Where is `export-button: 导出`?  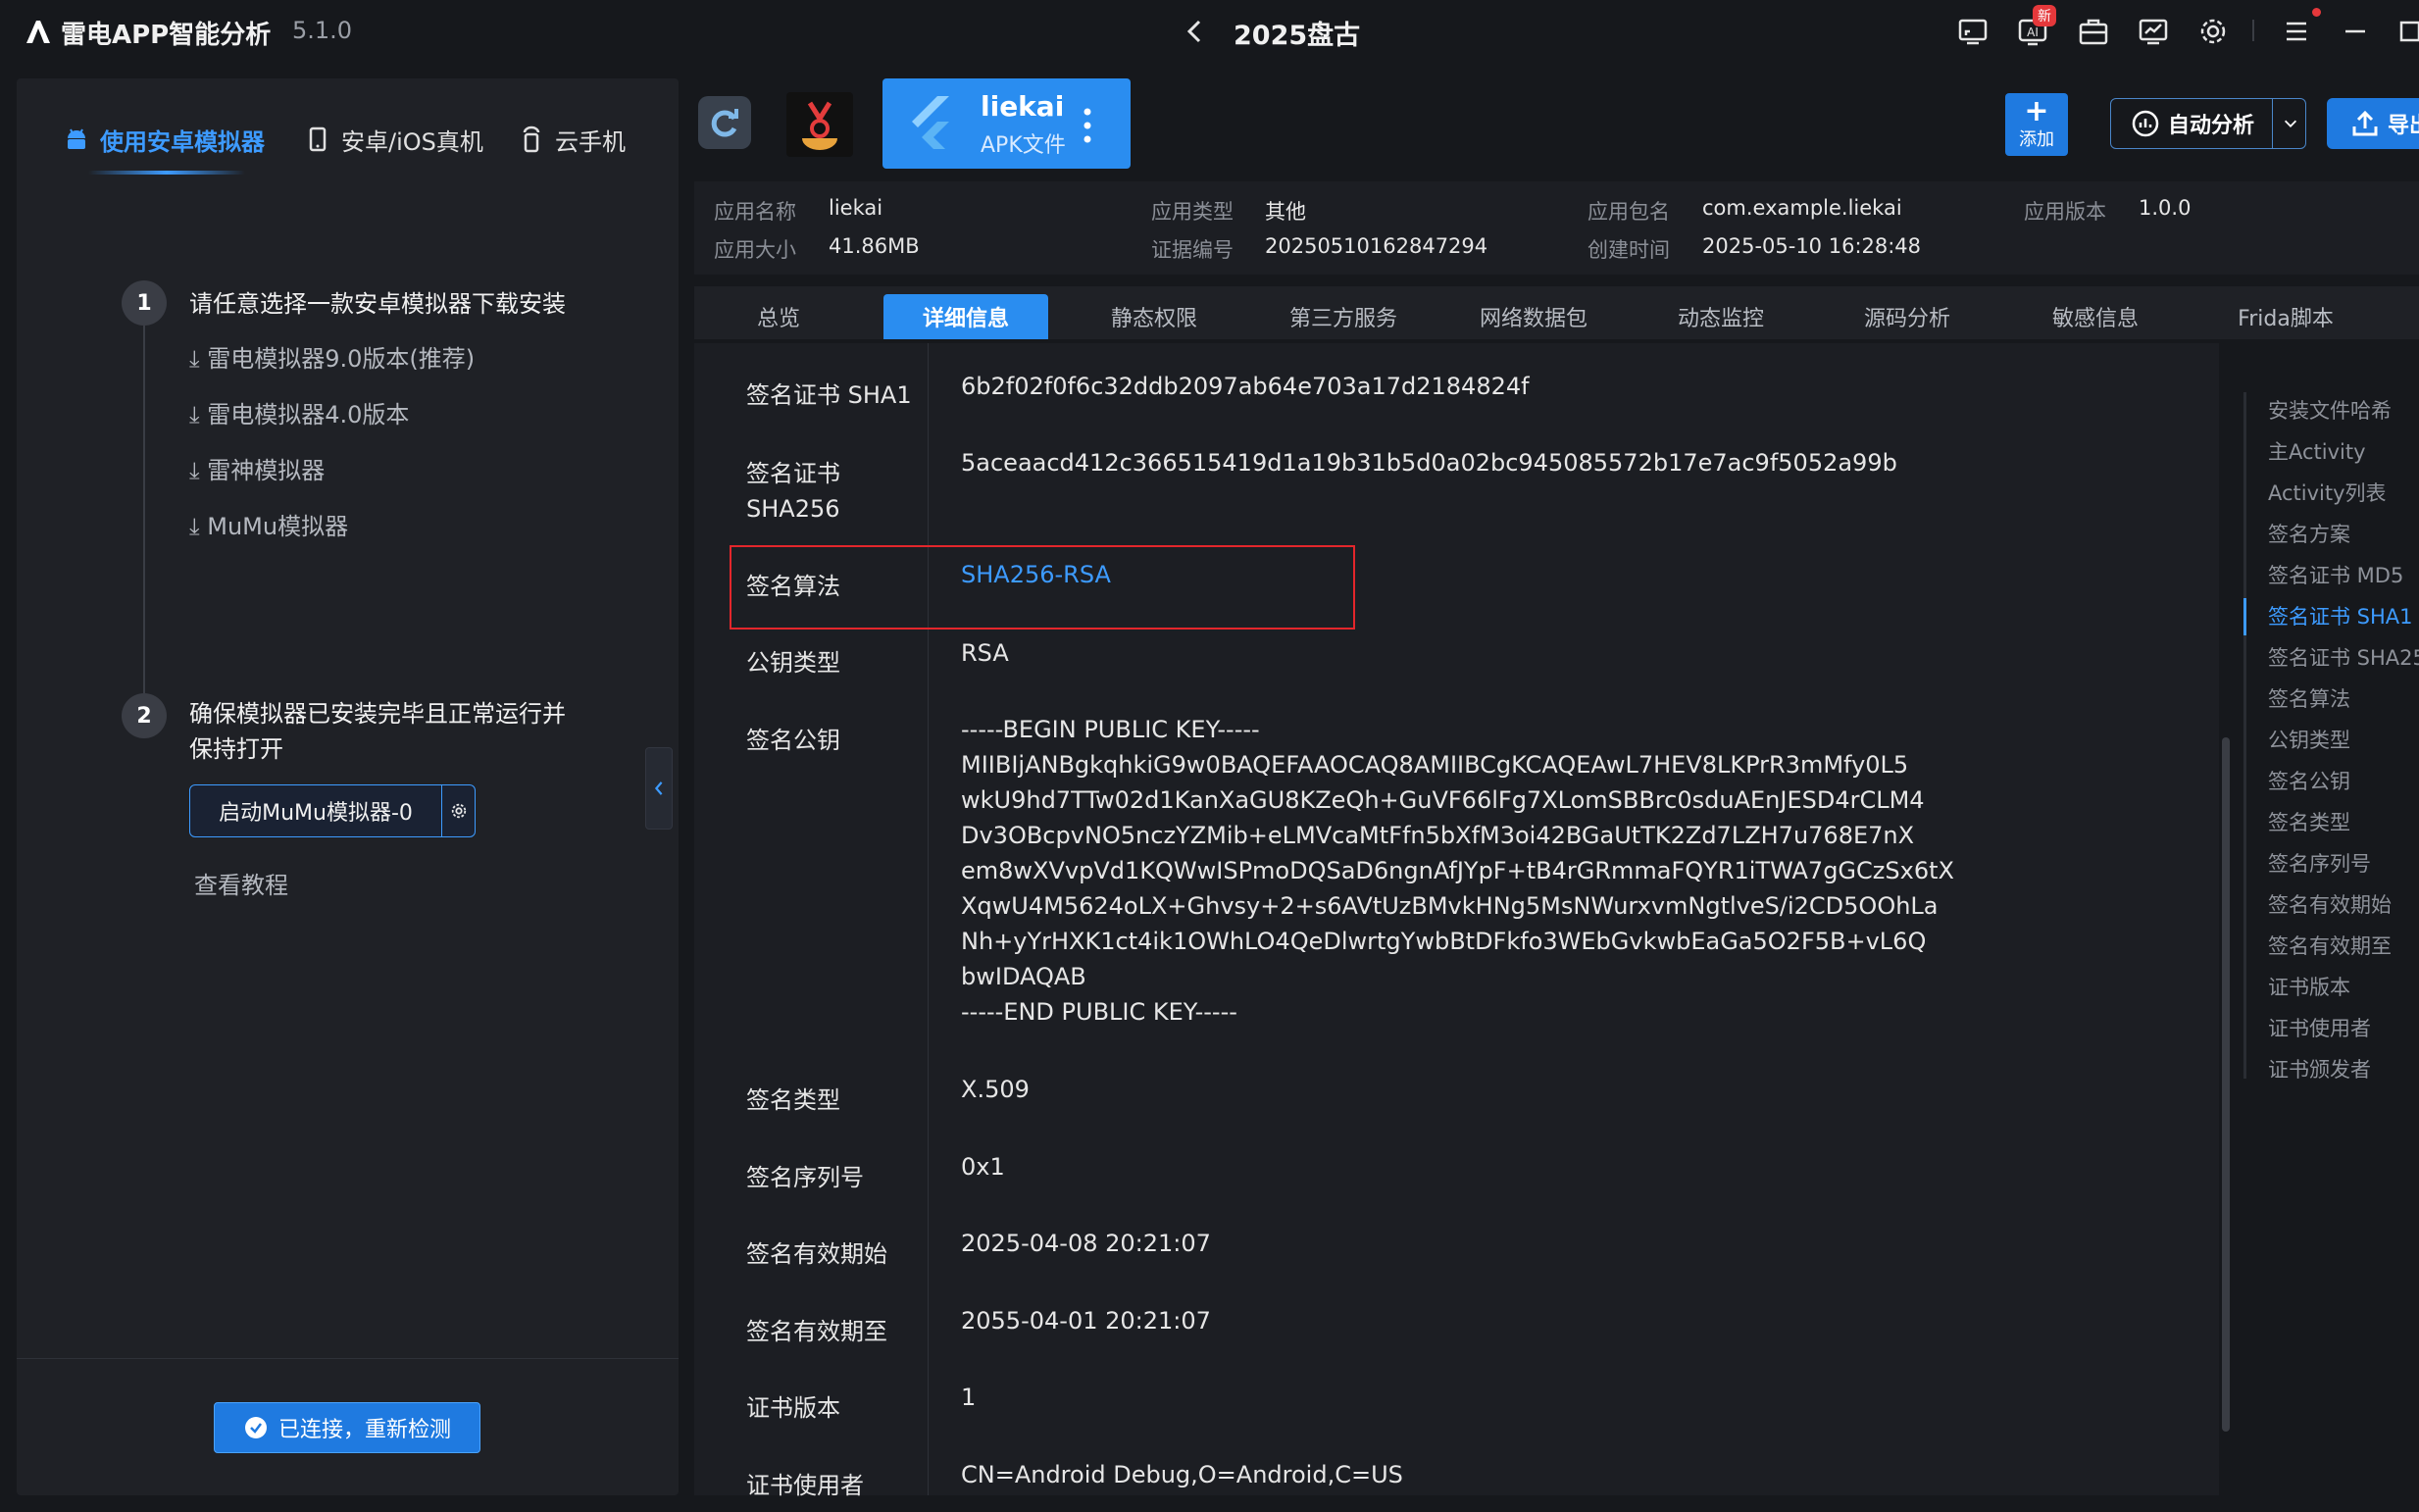 export-button: 导出 is located at coordinates (2373, 123).